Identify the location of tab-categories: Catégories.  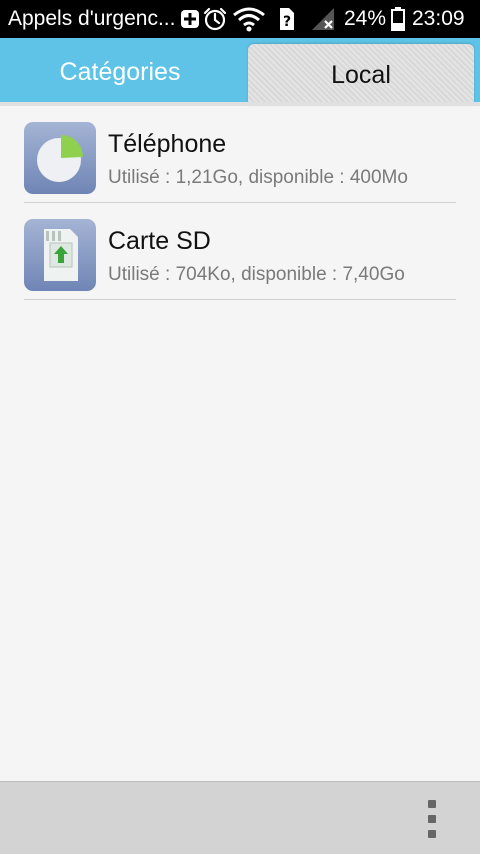
(120, 72).